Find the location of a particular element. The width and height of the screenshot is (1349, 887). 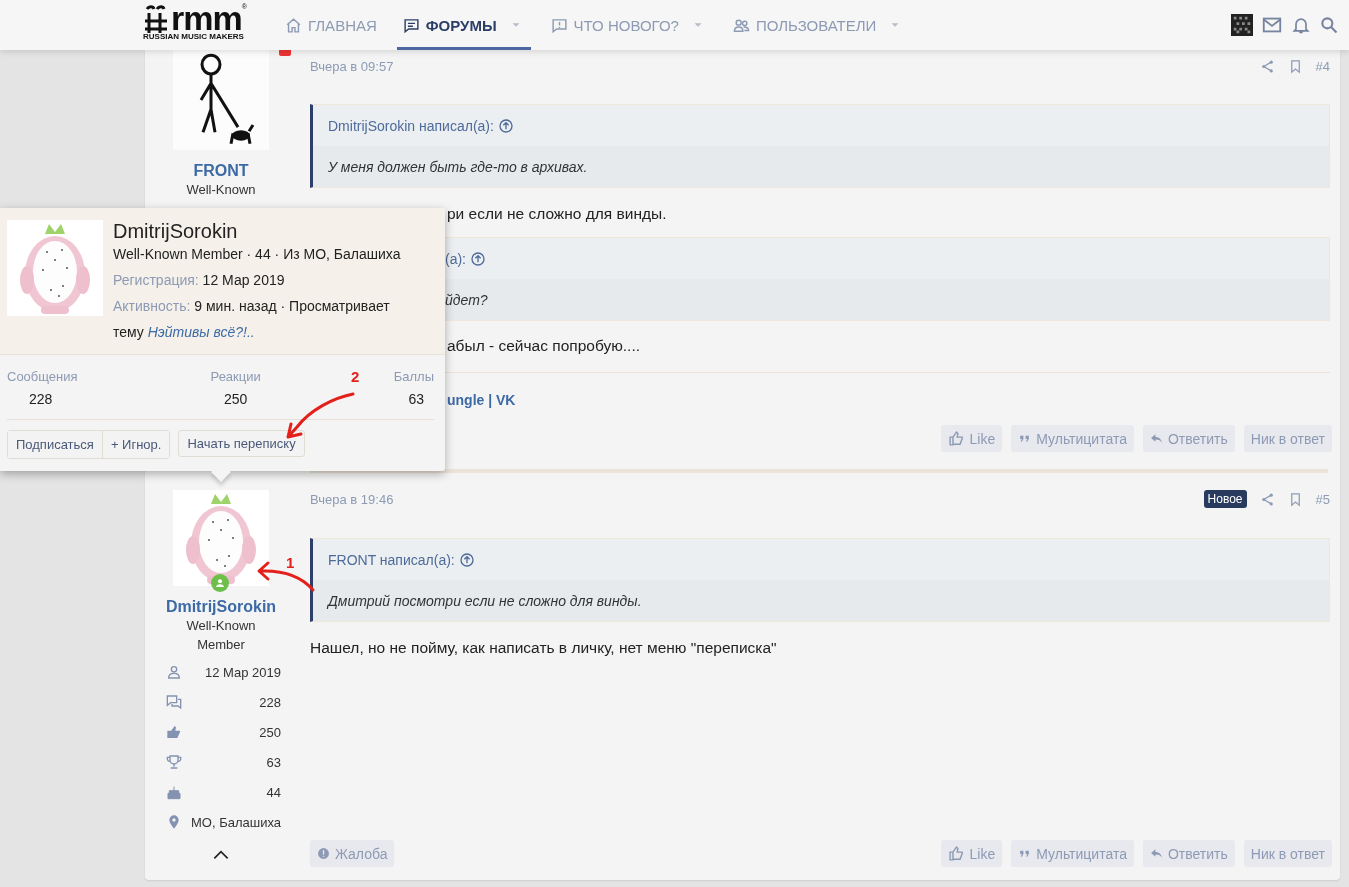

quote-author: (а): is located at coordinates (455, 258).